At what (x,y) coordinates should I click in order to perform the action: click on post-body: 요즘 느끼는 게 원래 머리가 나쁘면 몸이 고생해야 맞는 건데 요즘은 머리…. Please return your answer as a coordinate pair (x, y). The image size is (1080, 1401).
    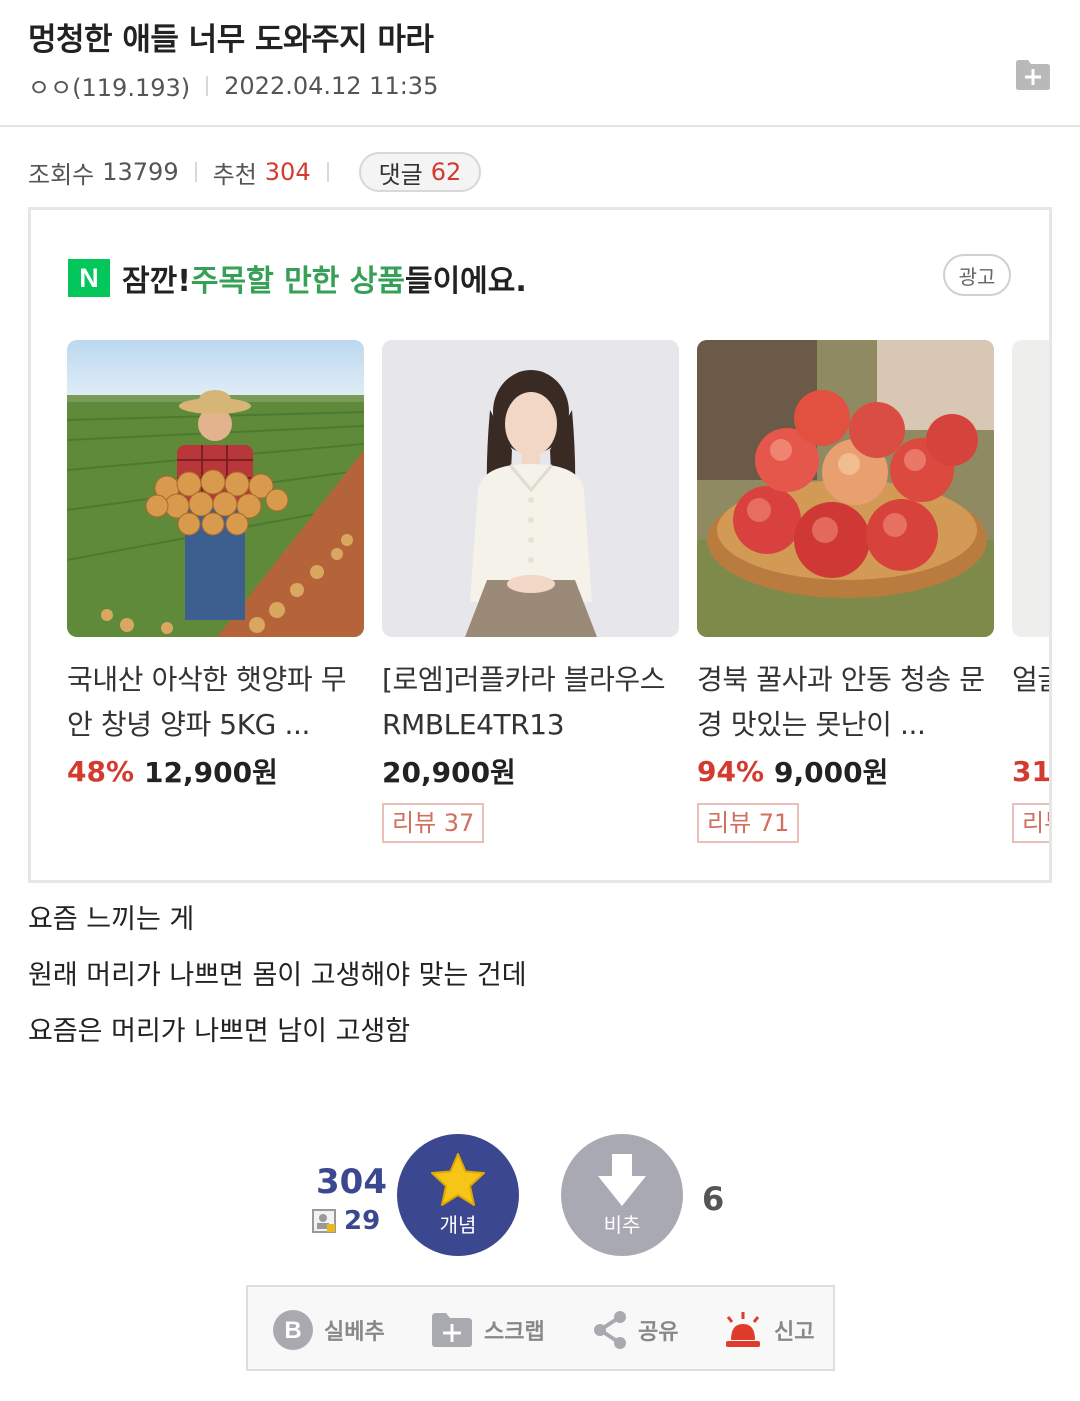
    Looking at the image, I should click on (277, 976).